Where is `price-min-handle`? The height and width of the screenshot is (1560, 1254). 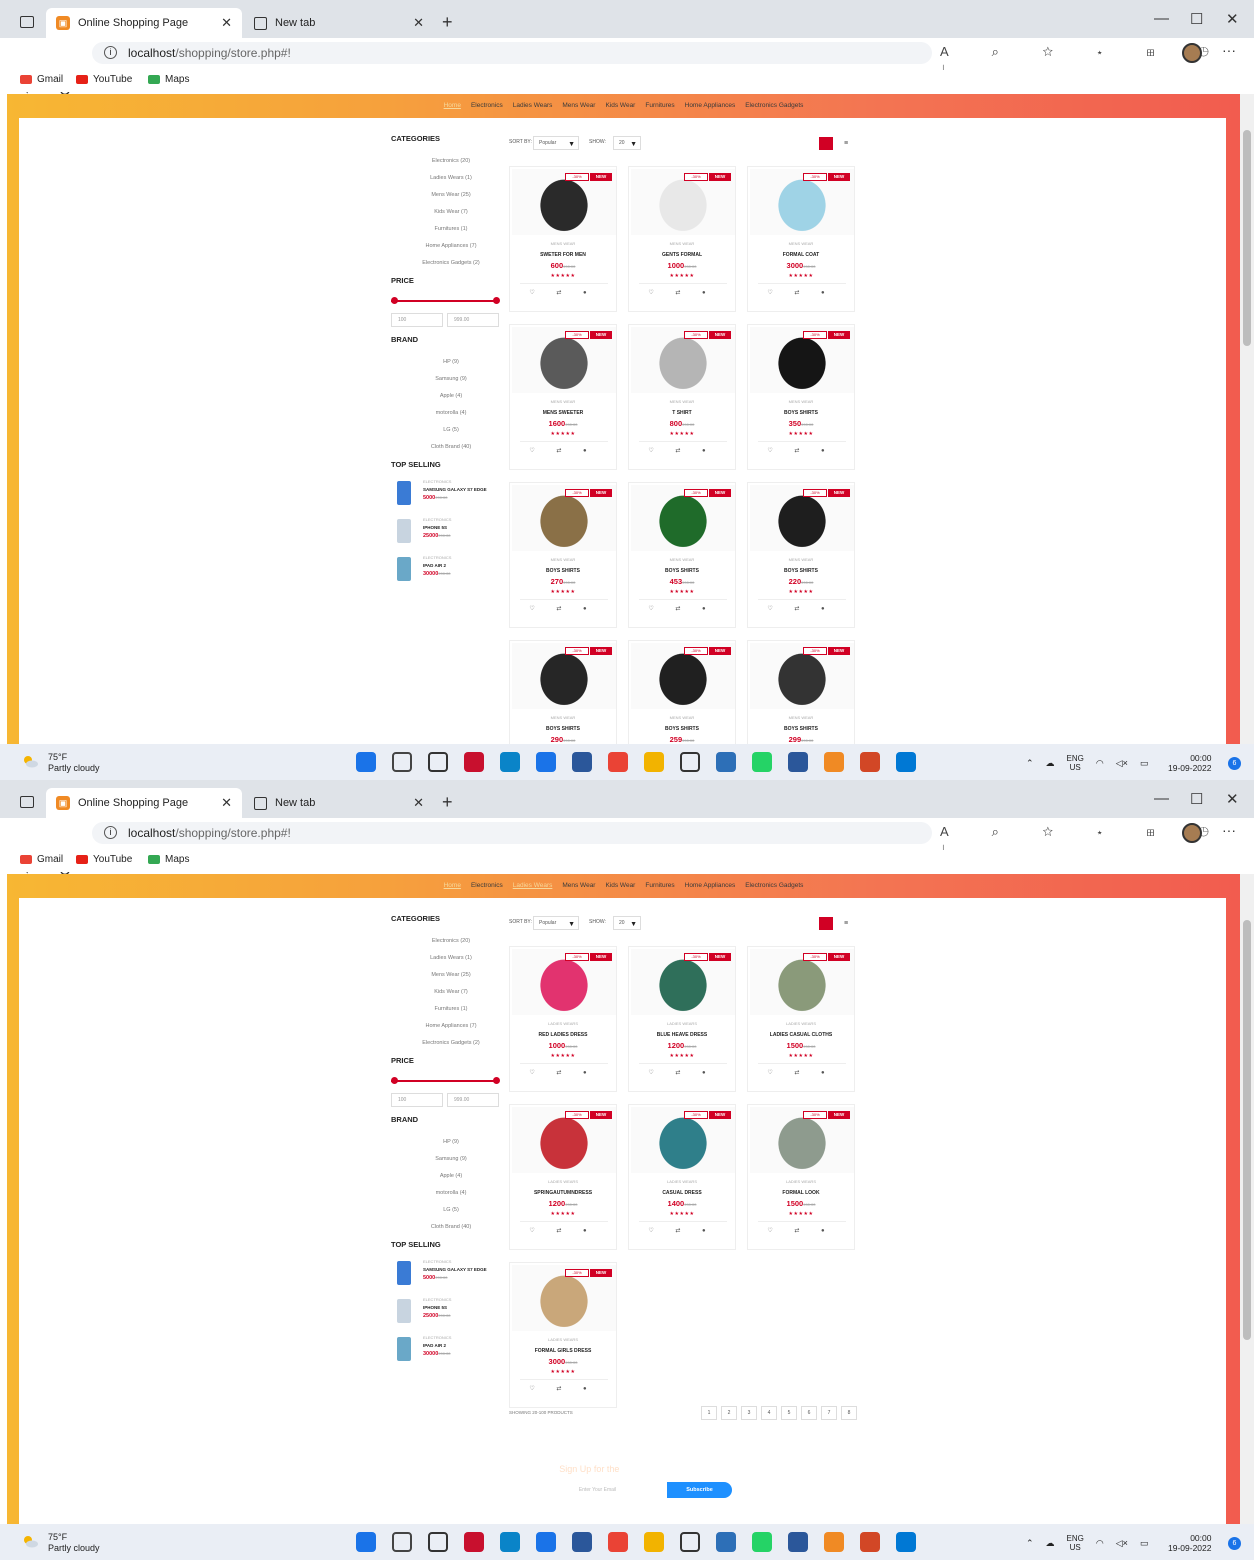 price-min-handle is located at coordinates (394, 300).